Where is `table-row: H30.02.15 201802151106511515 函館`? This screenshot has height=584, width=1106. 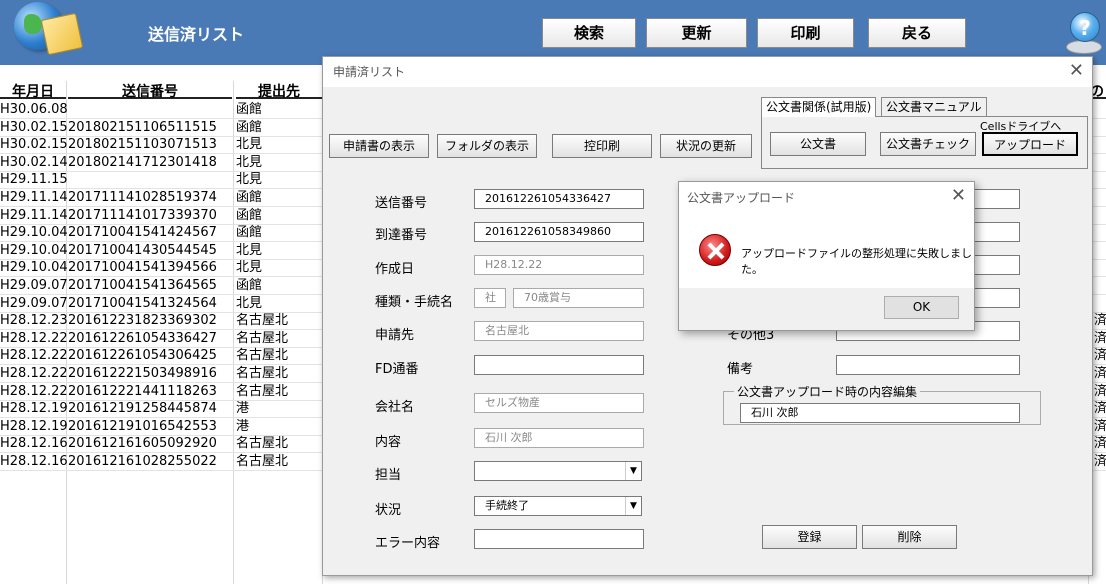
table-row: H30.02.15 201802151106511515 函館 is located at coordinates (165, 128).